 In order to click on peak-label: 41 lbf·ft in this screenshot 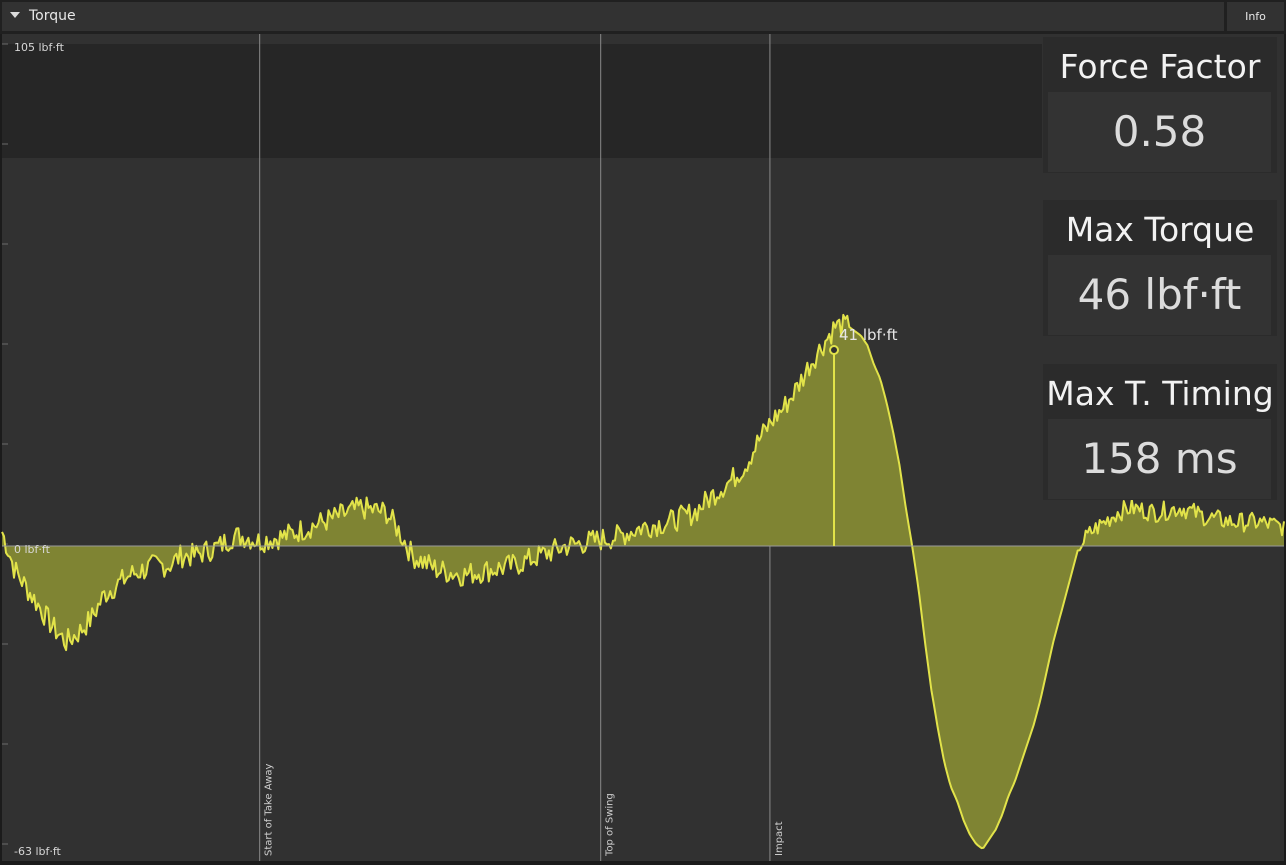, I will do `click(868, 335)`.